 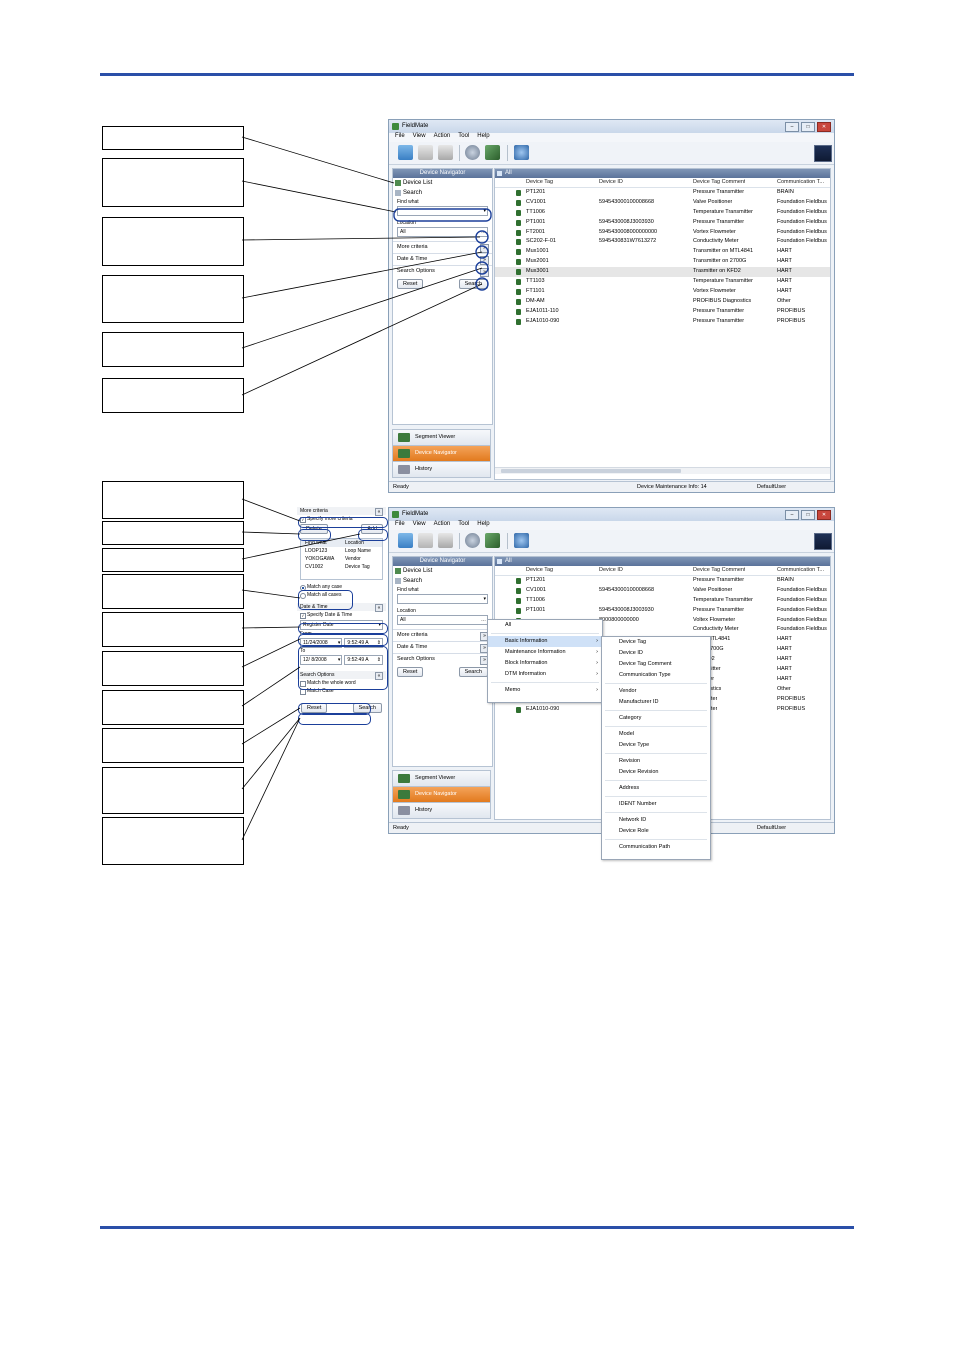 What do you see at coordinates (363, 643) in the screenshot?
I see `from-time-picker: 9:52:49 A ⇕` at bounding box center [363, 643].